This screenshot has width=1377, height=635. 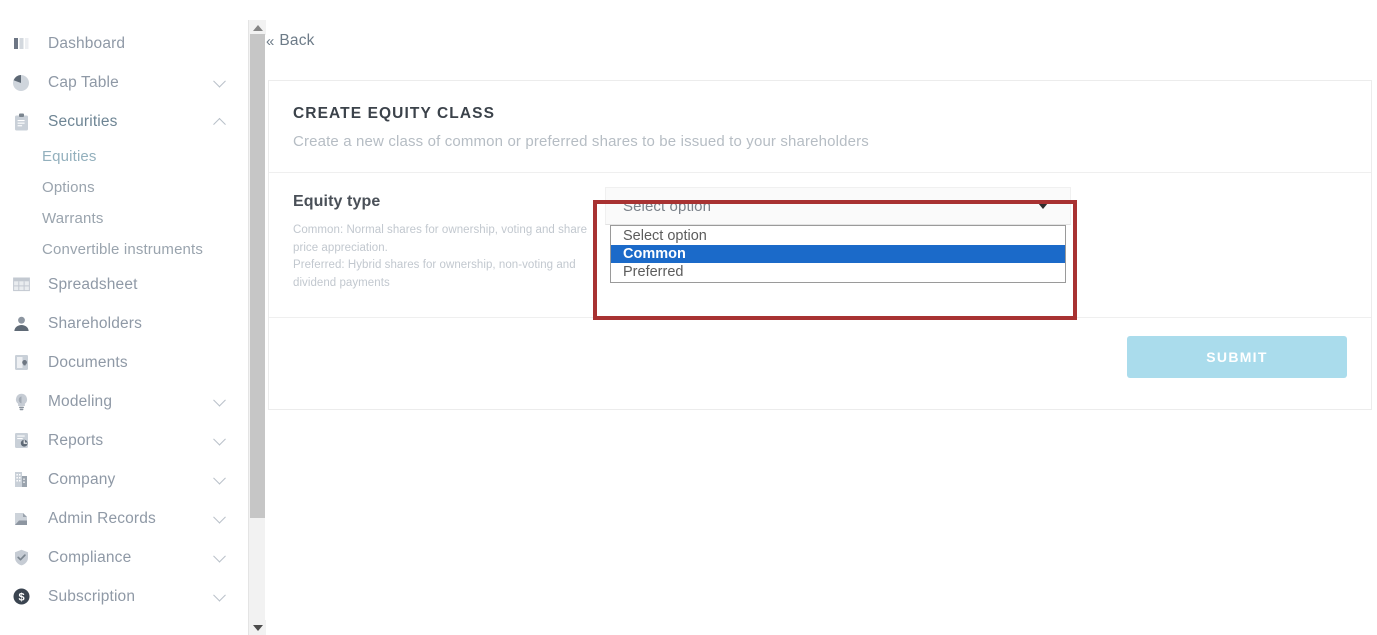 I want to click on bar-chart-icon, so click(x=21, y=44).